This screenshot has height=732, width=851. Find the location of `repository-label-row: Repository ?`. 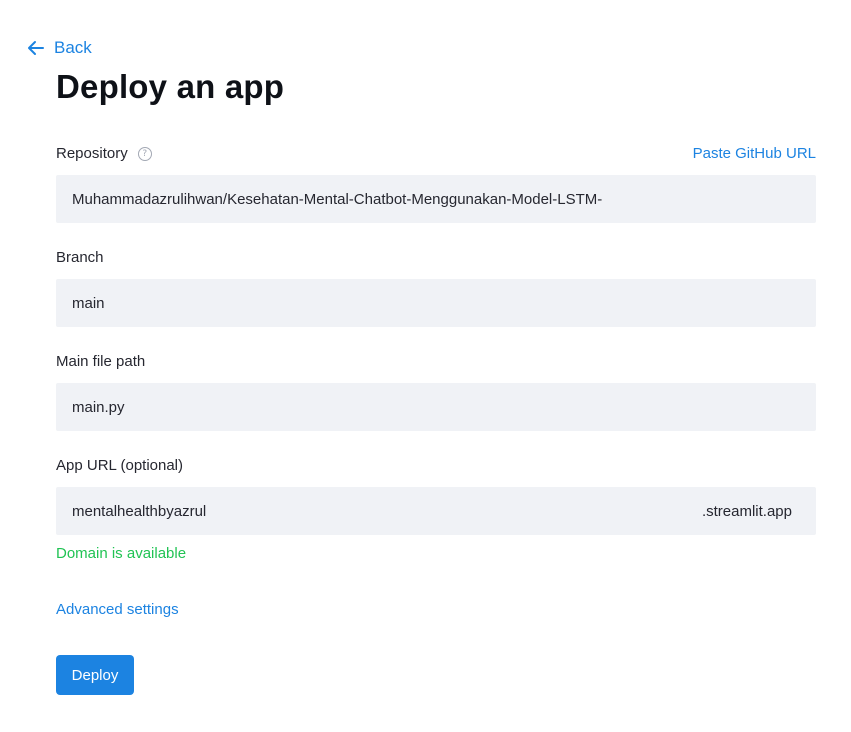

repository-label-row: Repository ? is located at coordinates (104, 153).